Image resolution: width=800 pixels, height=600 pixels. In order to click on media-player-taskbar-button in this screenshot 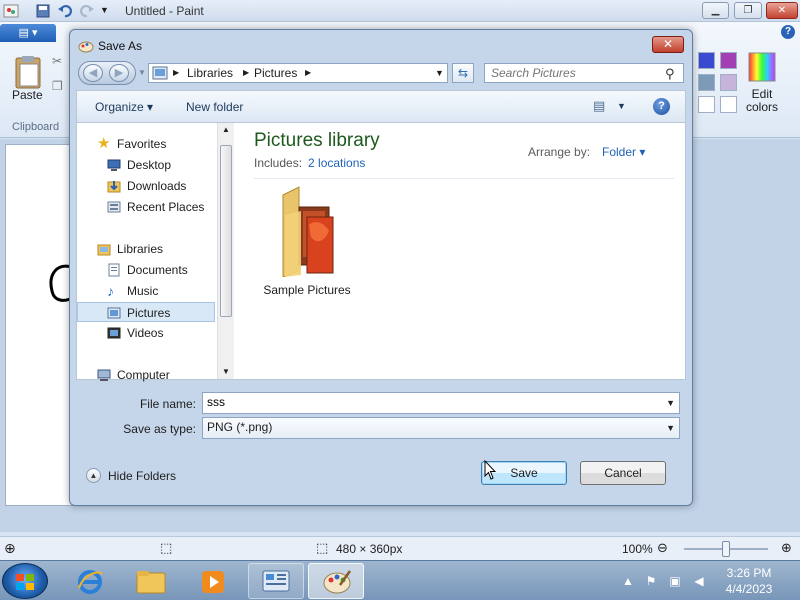, I will do `click(214, 581)`.